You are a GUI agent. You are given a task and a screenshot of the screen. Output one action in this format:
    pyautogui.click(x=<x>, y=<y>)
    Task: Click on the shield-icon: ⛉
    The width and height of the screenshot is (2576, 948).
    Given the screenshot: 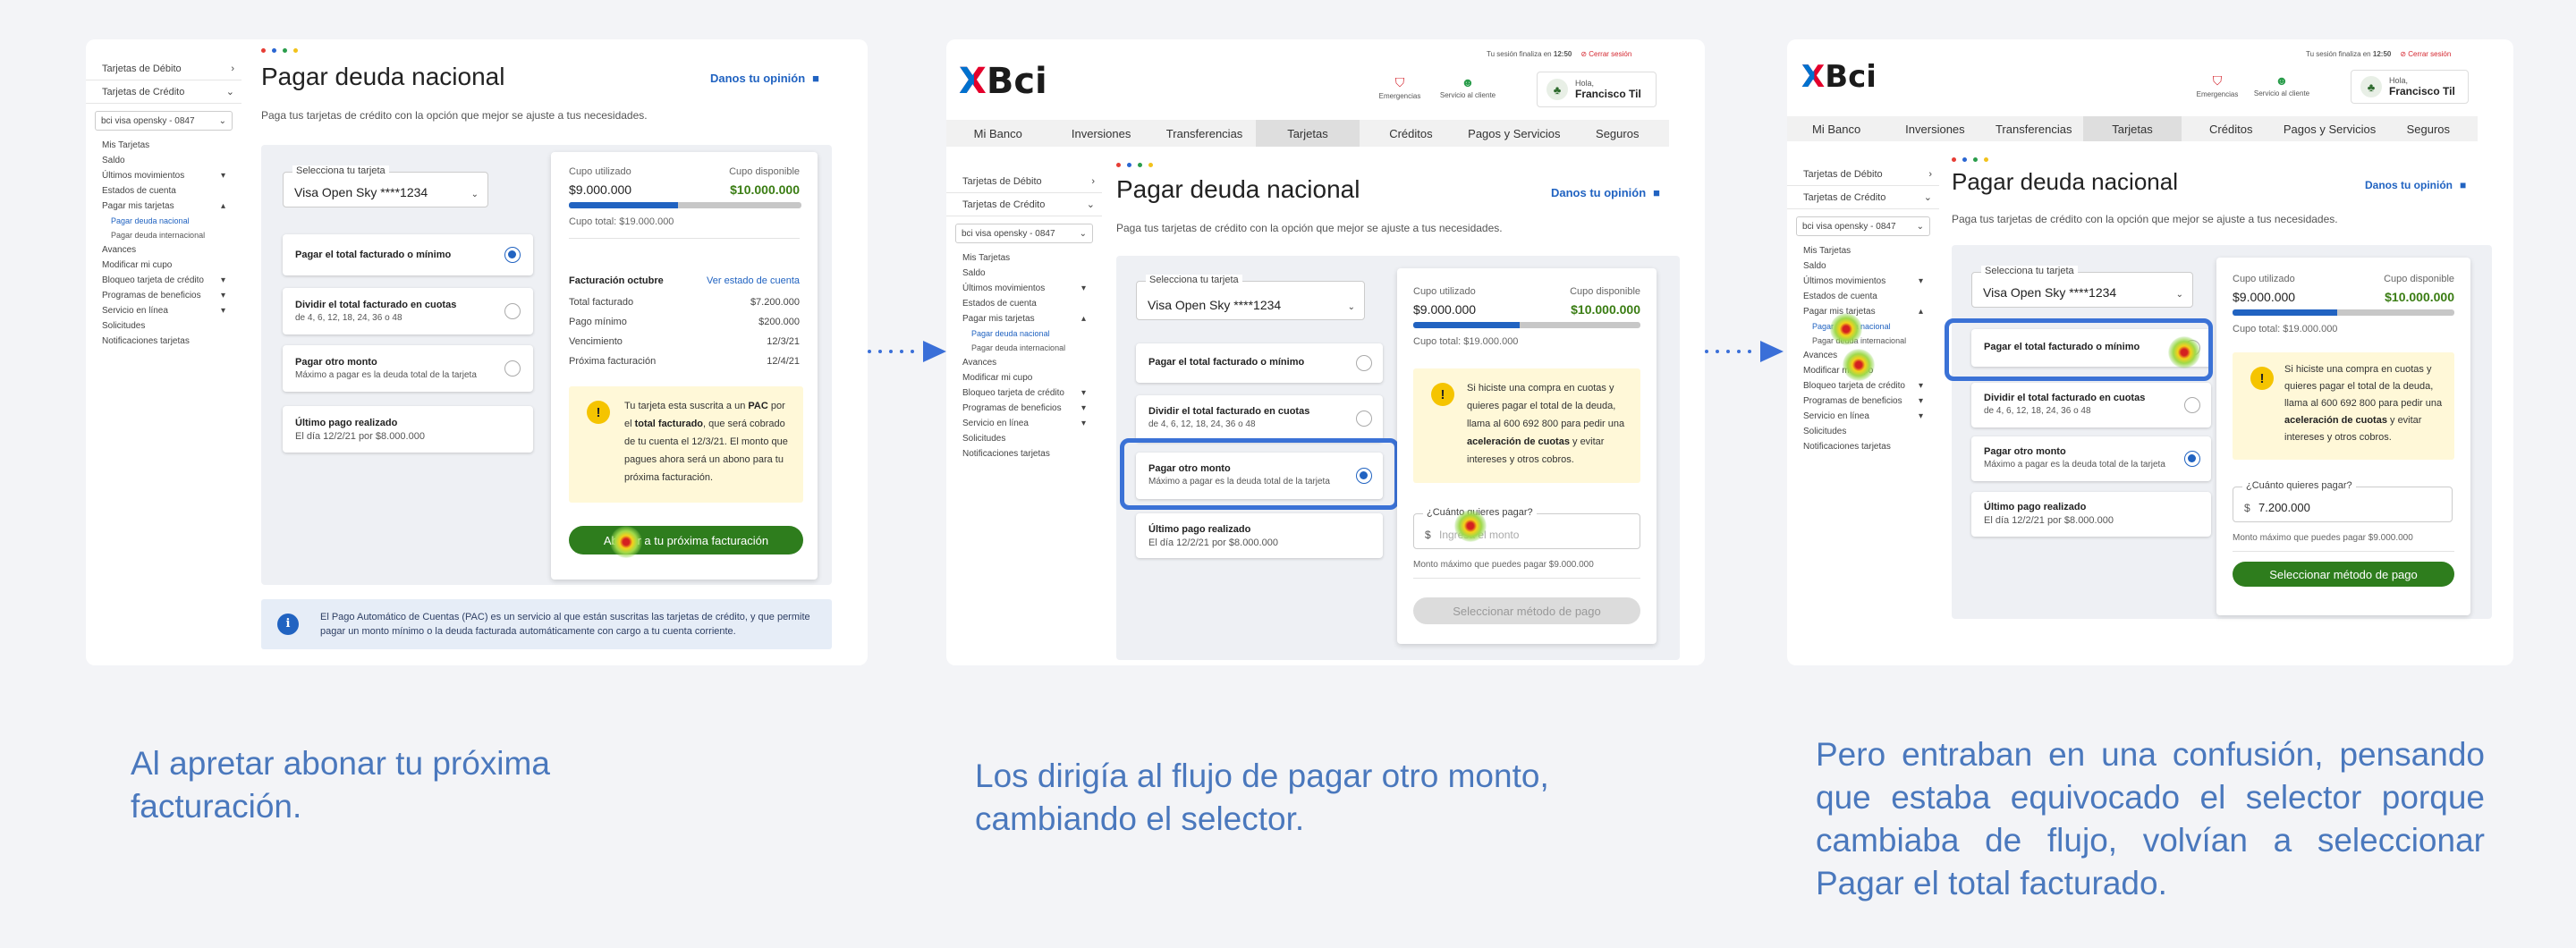 What is the action you would take?
    pyautogui.click(x=2217, y=80)
    